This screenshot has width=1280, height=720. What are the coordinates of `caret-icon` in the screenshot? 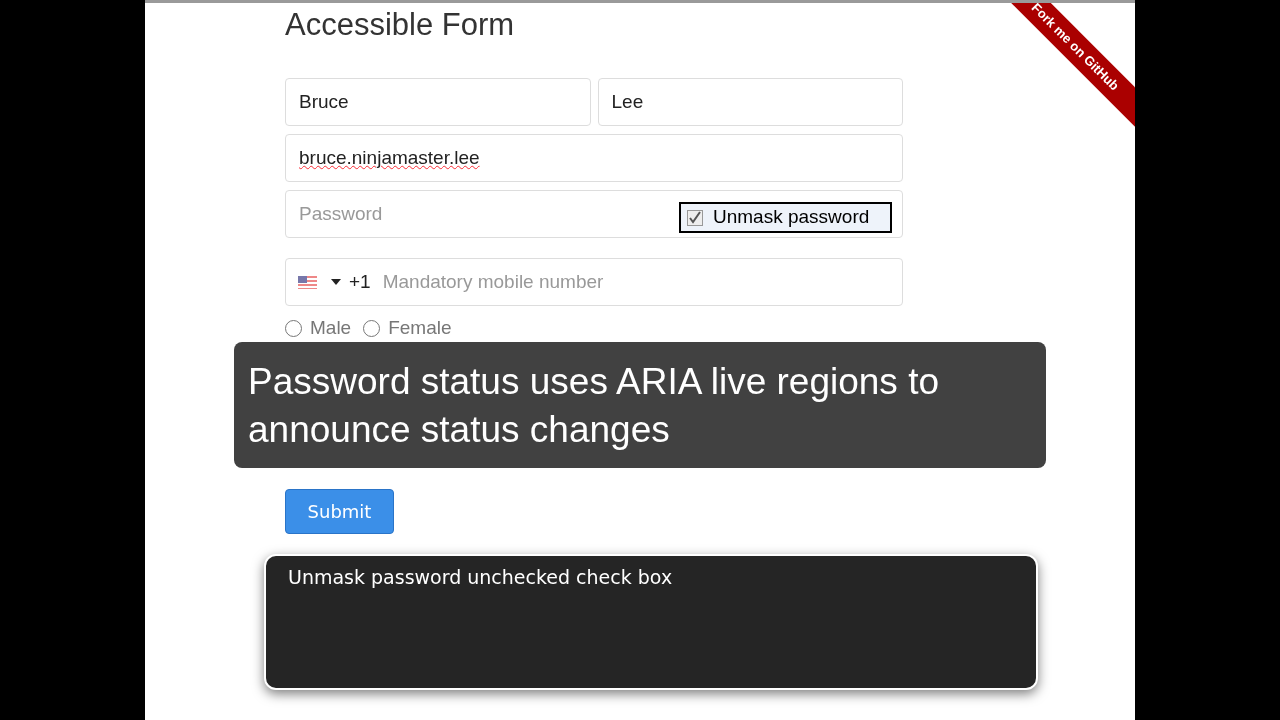 It's located at (336, 282).